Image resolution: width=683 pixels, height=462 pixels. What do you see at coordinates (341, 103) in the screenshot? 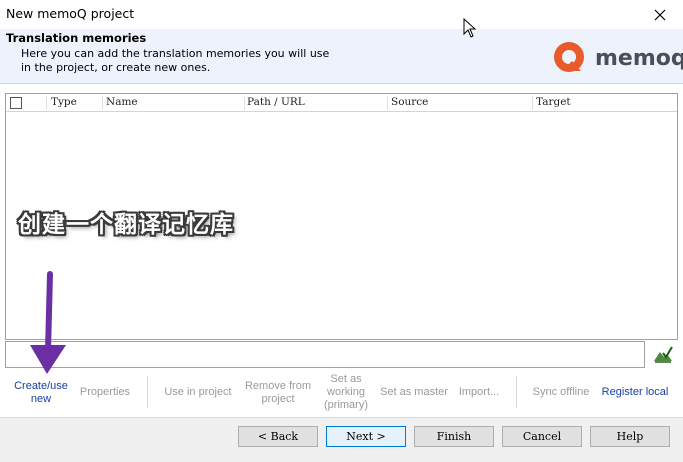
I see `table-header: Type Name Path / URL Source Target` at bounding box center [341, 103].